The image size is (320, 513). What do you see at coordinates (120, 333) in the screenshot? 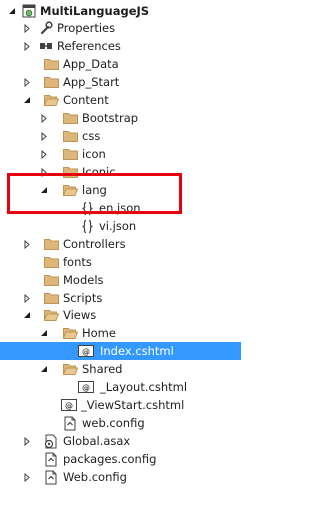
I see `tree-item-home: Home` at bounding box center [120, 333].